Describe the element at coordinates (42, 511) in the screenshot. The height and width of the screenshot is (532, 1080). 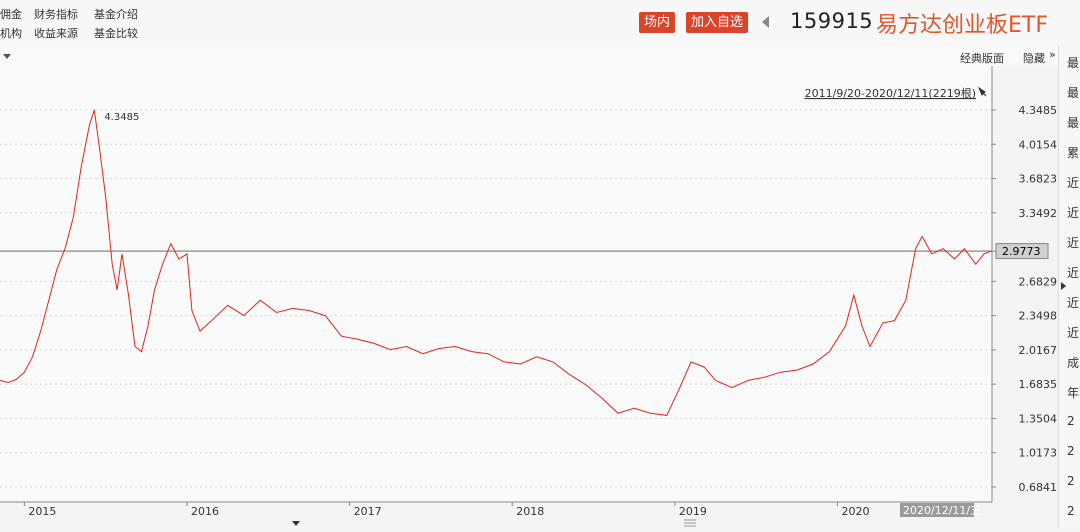
I see `x-tick-label: 2015` at that location.